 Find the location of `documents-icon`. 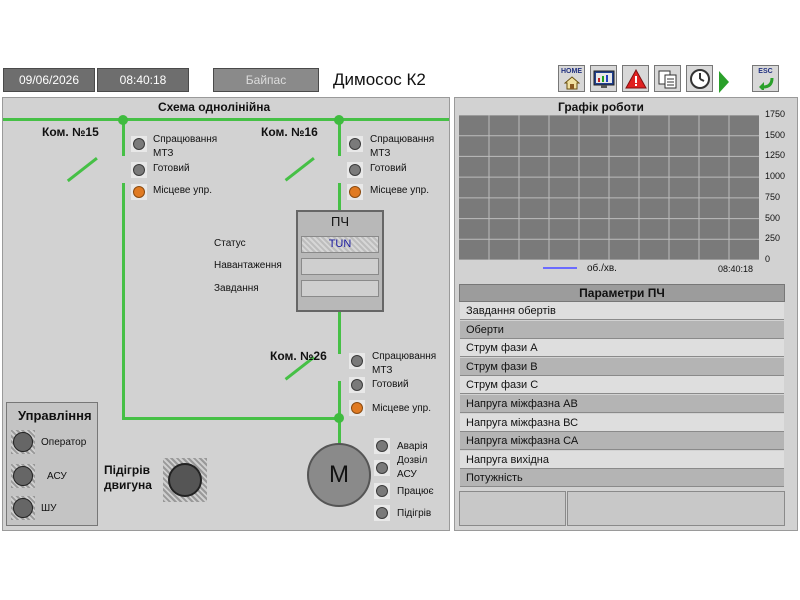

documents-icon is located at coordinates (667, 79).